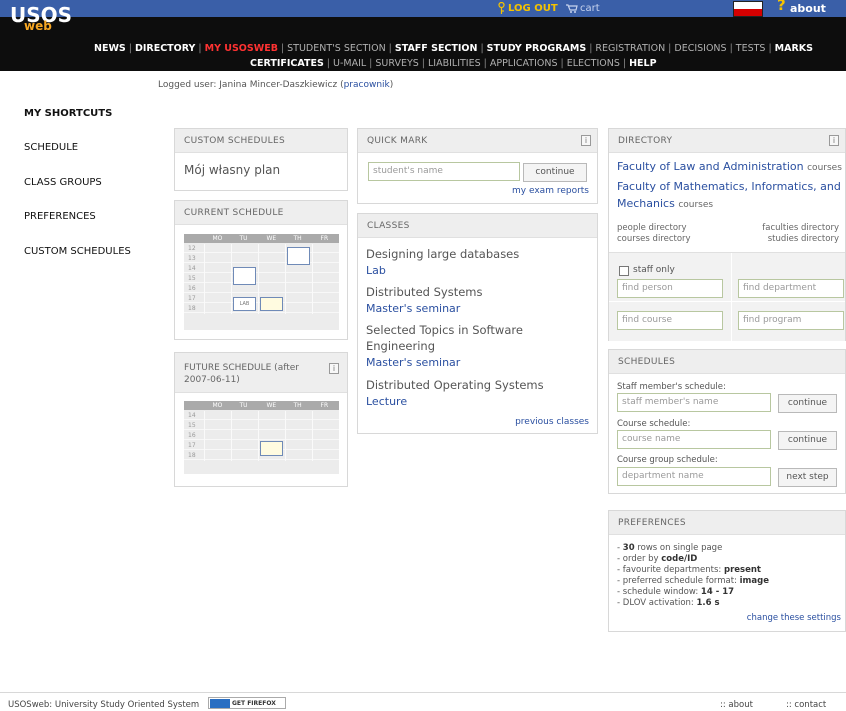 This screenshot has width=846, height=711. Describe the element at coordinates (550, 191) in the screenshot. I see `my-exam-reports-link: my exam reports` at that location.